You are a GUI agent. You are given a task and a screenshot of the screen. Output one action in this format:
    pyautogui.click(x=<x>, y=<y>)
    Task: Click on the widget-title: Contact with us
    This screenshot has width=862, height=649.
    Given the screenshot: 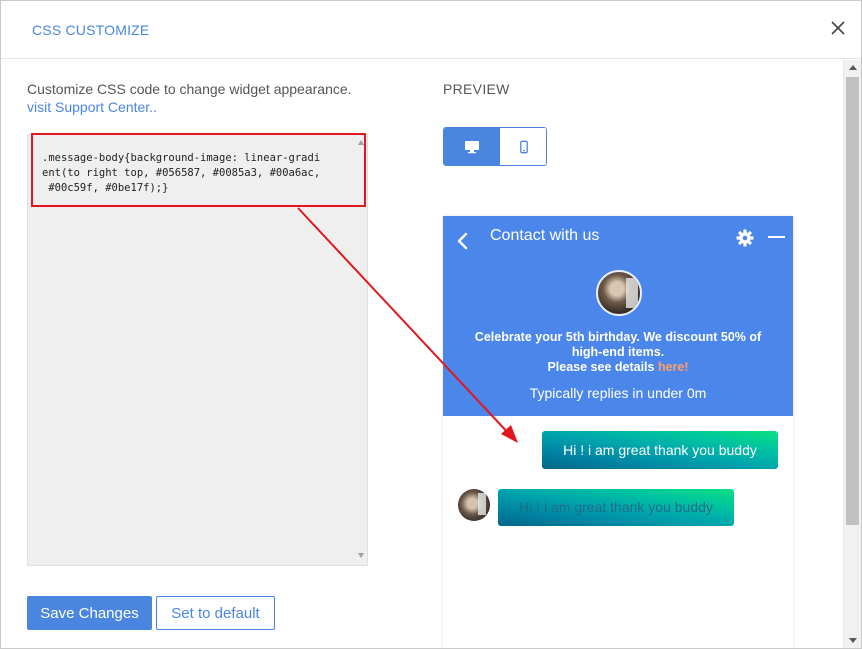 What is the action you would take?
    pyautogui.click(x=545, y=235)
    